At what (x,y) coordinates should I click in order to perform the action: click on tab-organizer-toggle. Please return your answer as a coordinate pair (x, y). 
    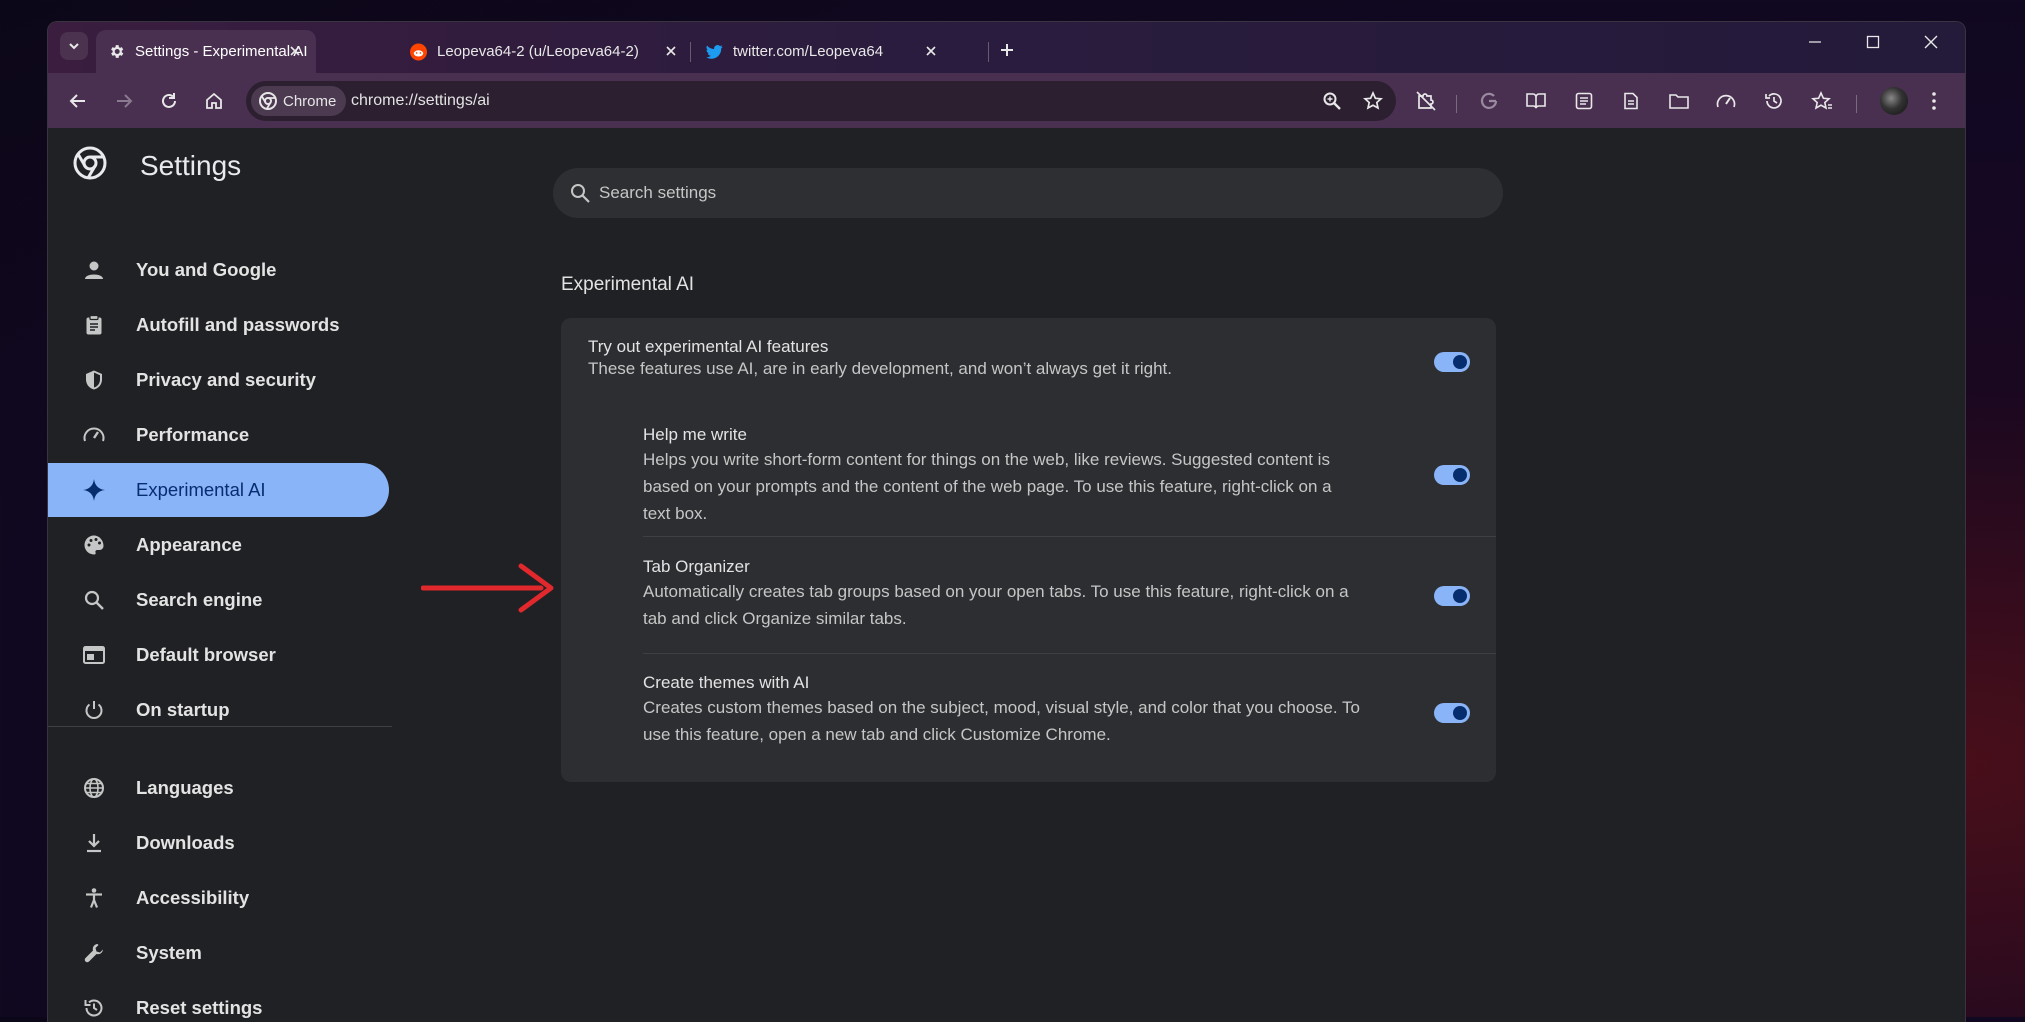
    Looking at the image, I should click on (1452, 596).